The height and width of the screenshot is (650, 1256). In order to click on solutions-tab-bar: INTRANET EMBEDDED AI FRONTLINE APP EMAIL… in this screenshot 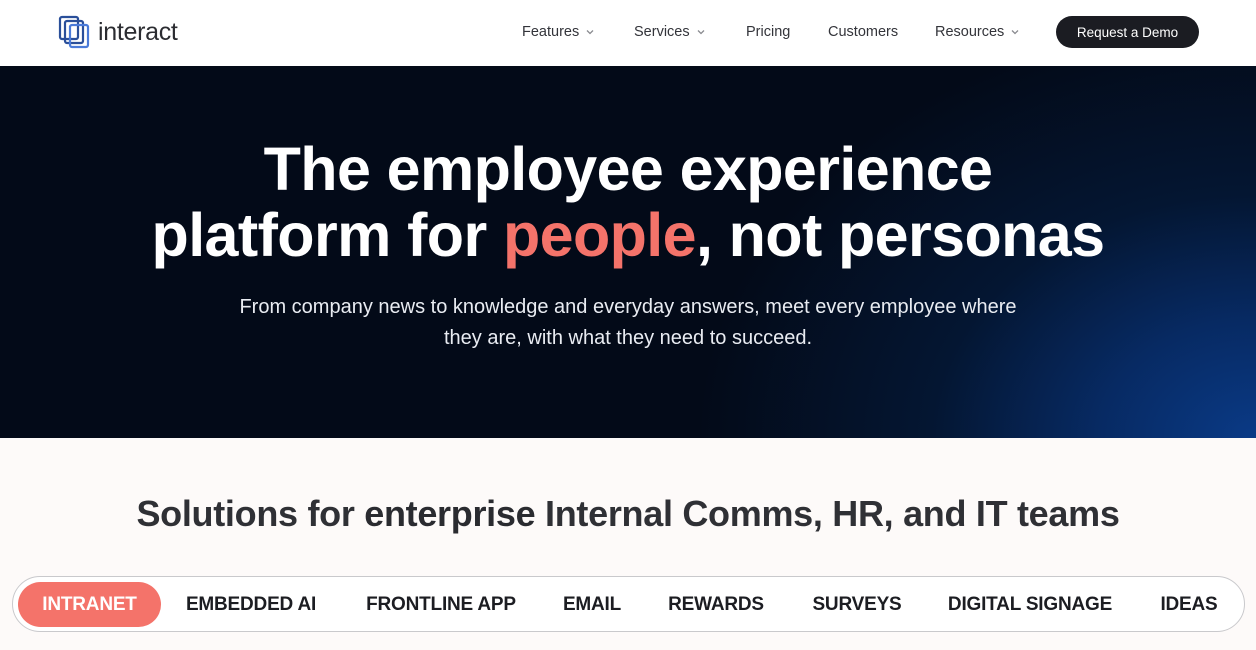, I will do `click(628, 604)`.